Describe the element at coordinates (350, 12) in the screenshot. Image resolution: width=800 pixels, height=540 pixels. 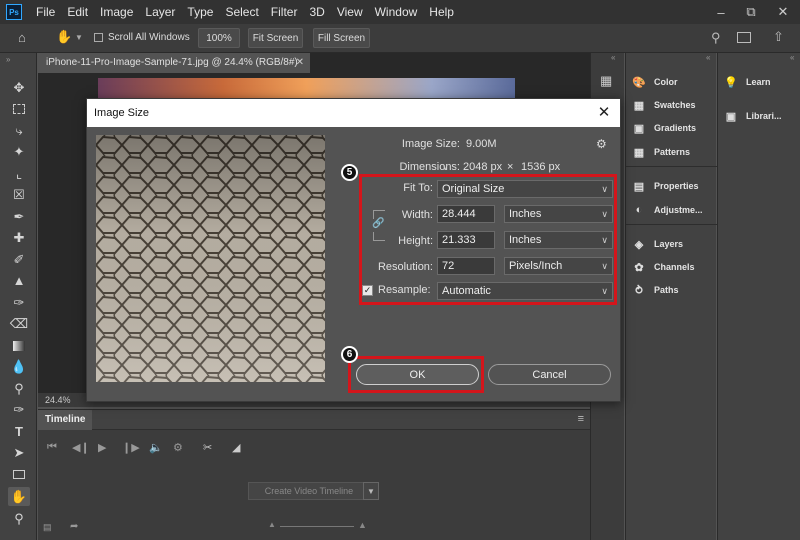
I see `menu-view: View` at that location.